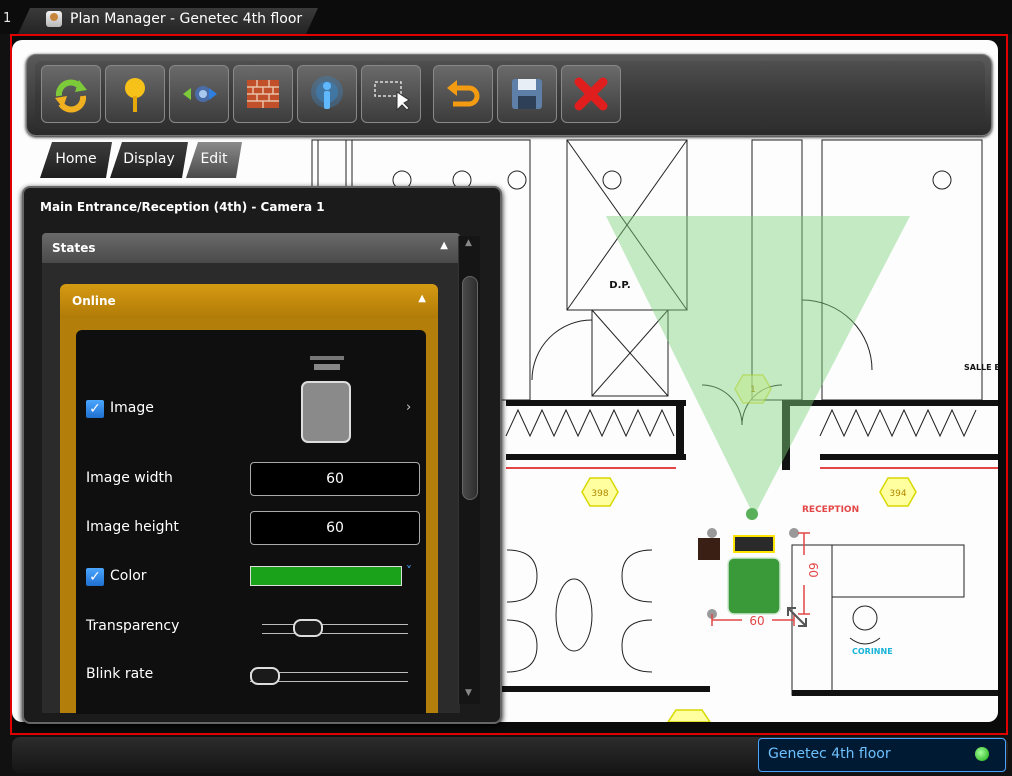  I want to click on color-swatch, so click(326, 576).